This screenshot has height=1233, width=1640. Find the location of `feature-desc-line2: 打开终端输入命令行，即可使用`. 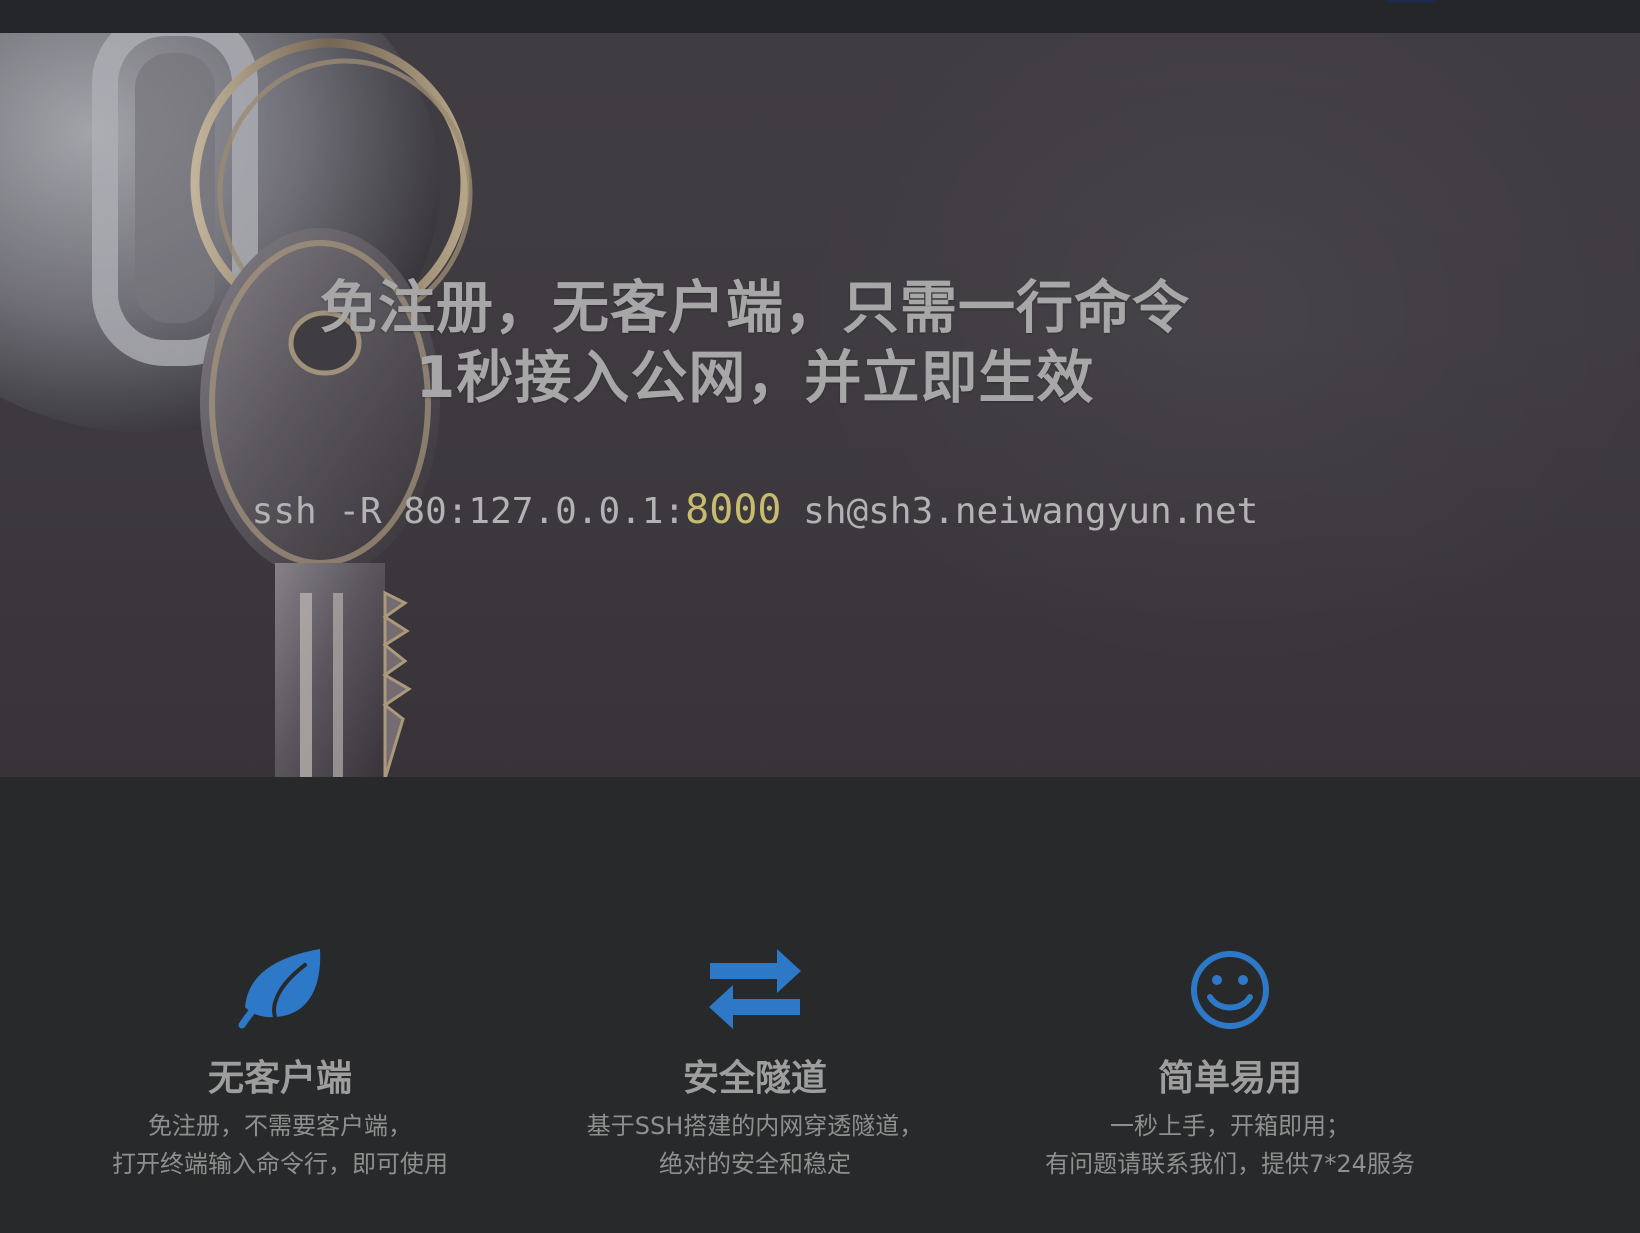

feature-desc-line2: 打开终端输入命令行，即可使用 is located at coordinates (280, 1164).